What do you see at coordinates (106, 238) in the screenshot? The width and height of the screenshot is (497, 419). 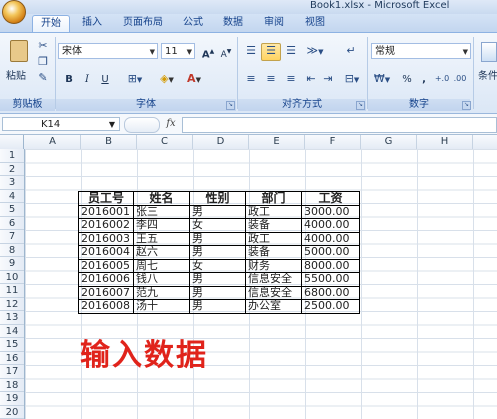 I see `table-cell: 2016003` at bounding box center [106, 238].